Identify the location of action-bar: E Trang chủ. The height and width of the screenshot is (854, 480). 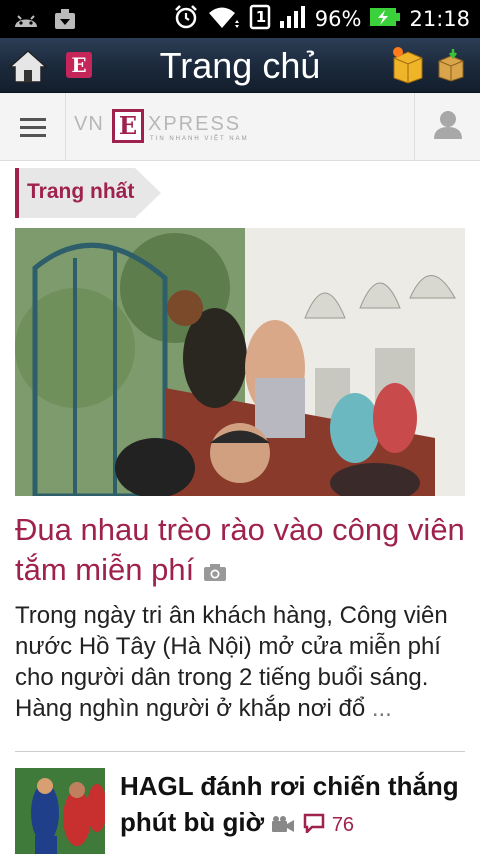
(240, 65).